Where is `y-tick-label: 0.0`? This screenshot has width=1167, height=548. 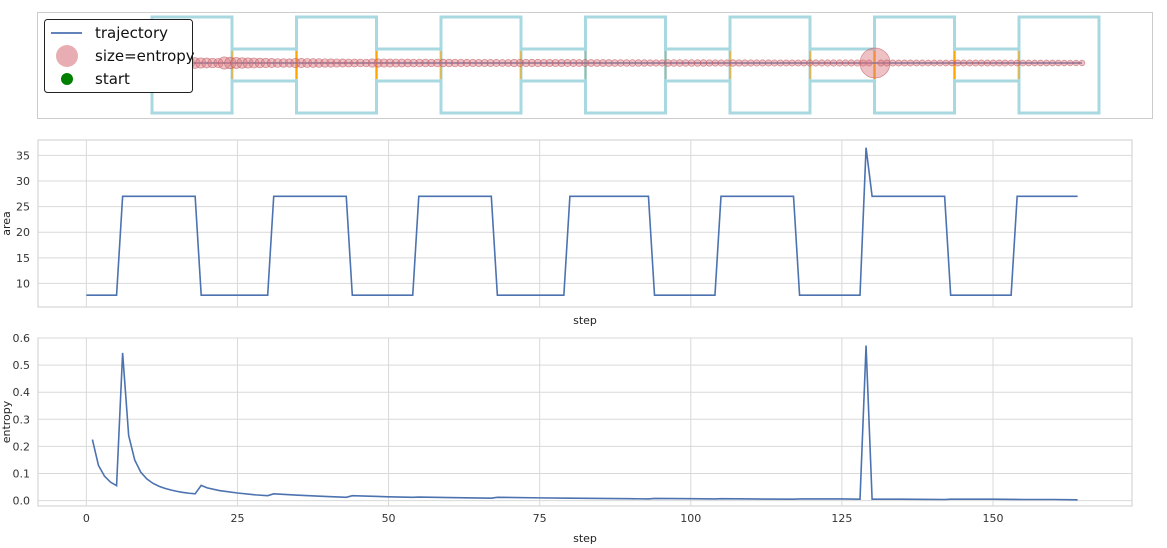
y-tick-label: 0.0 is located at coordinates (22, 501).